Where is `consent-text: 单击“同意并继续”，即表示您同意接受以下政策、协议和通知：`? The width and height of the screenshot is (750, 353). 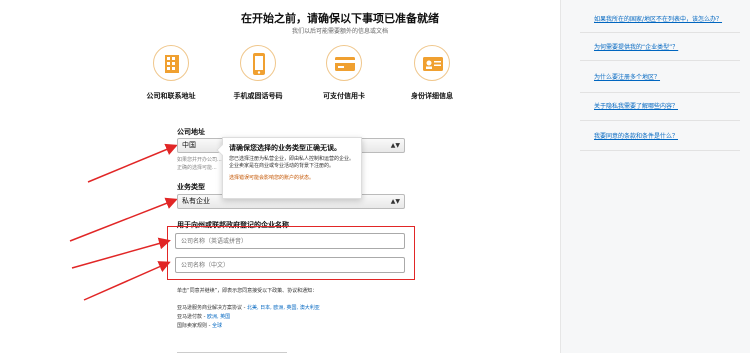
consent-text: 单击“同意并继续”，即表示您同意接受以下政策、协议和通知： is located at coordinates (247, 291).